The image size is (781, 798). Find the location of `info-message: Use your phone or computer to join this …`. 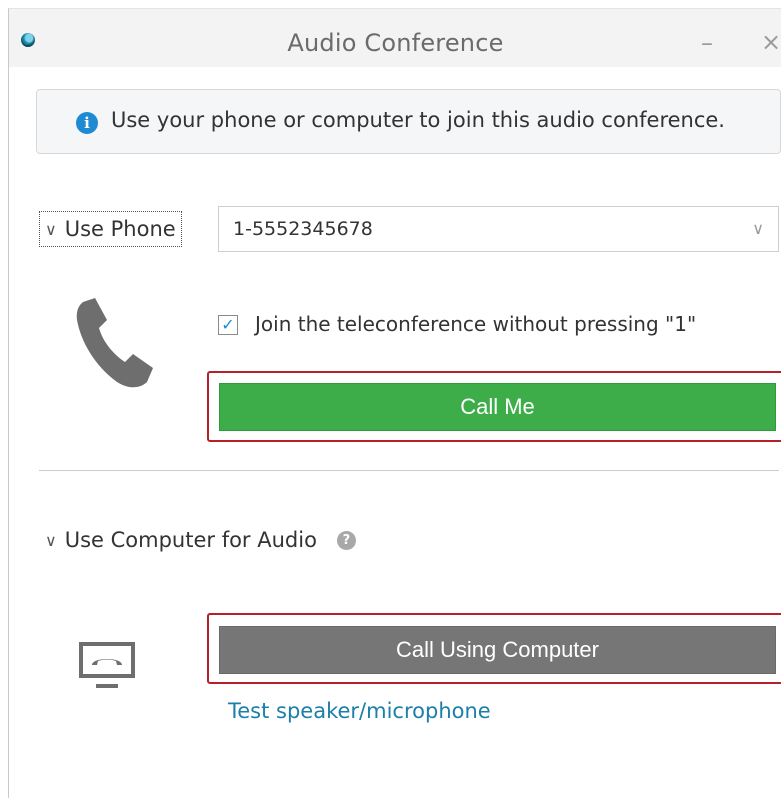

info-message: Use your phone or computer to join this … is located at coordinates (418, 120).